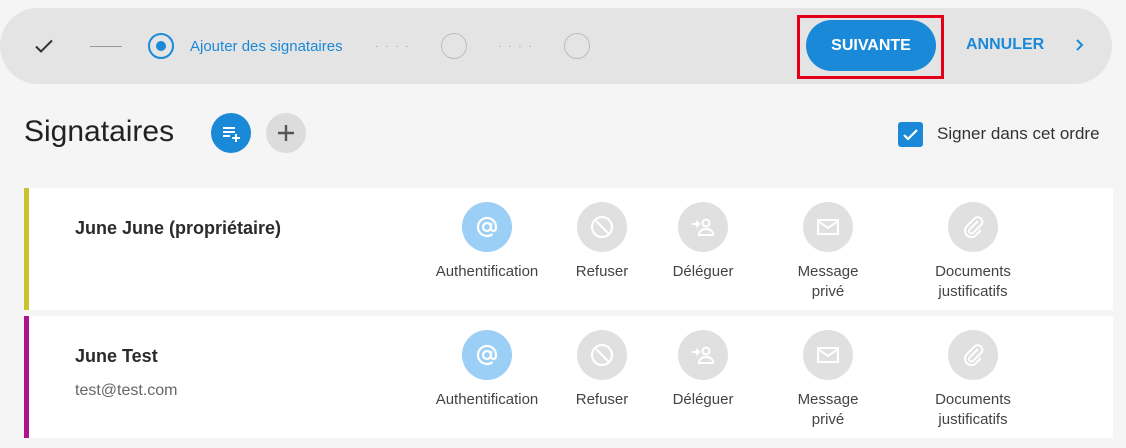  I want to click on sign-in-order-label: Signer dans cet ordre, so click(1018, 134).